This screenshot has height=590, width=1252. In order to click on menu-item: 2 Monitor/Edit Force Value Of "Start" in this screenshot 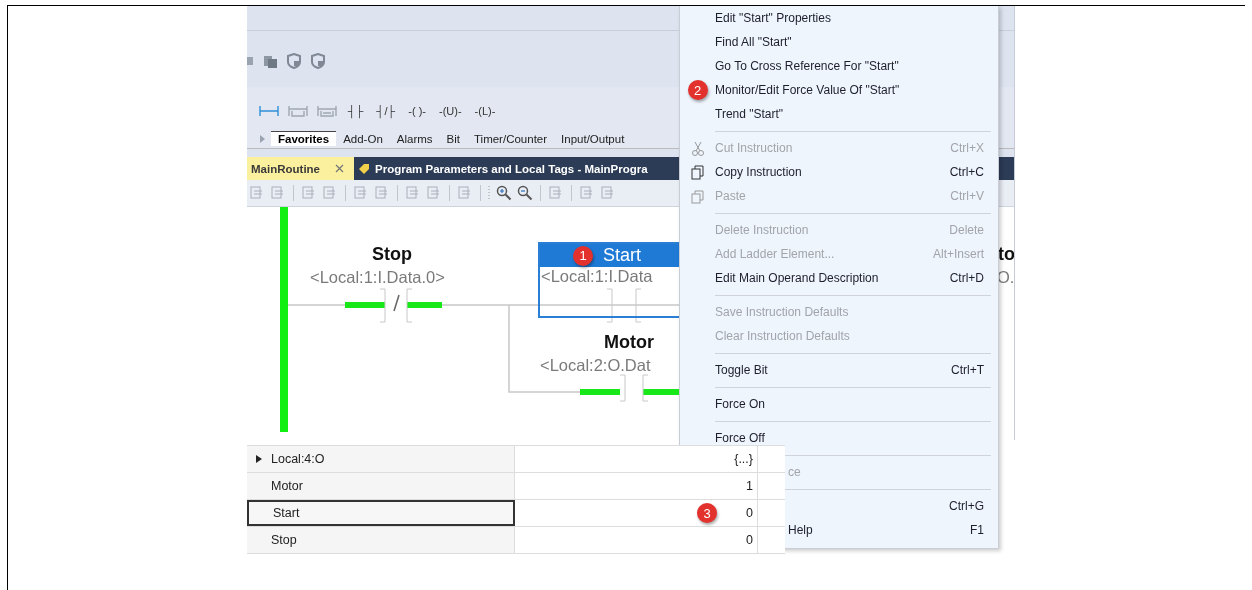, I will do `click(839, 90)`.